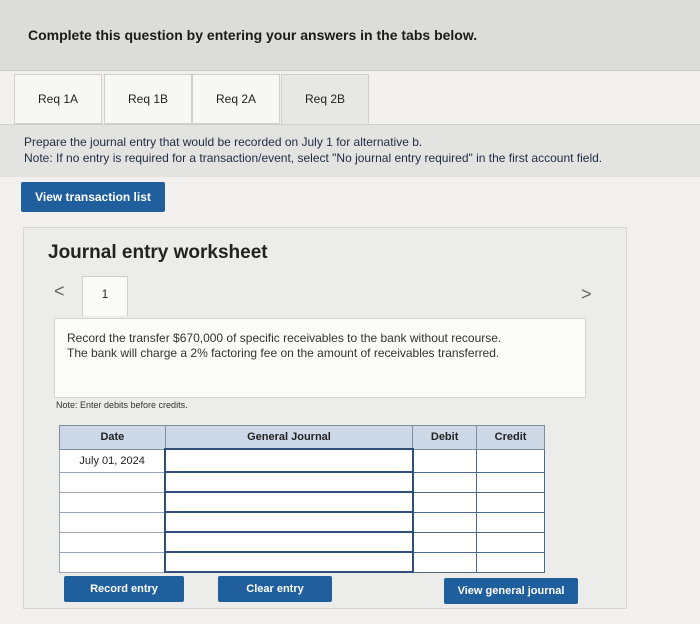  What do you see at coordinates (275, 589) in the screenshot?
I see `clear-entry-button: Clear entry` at bounding box center [275, 589].